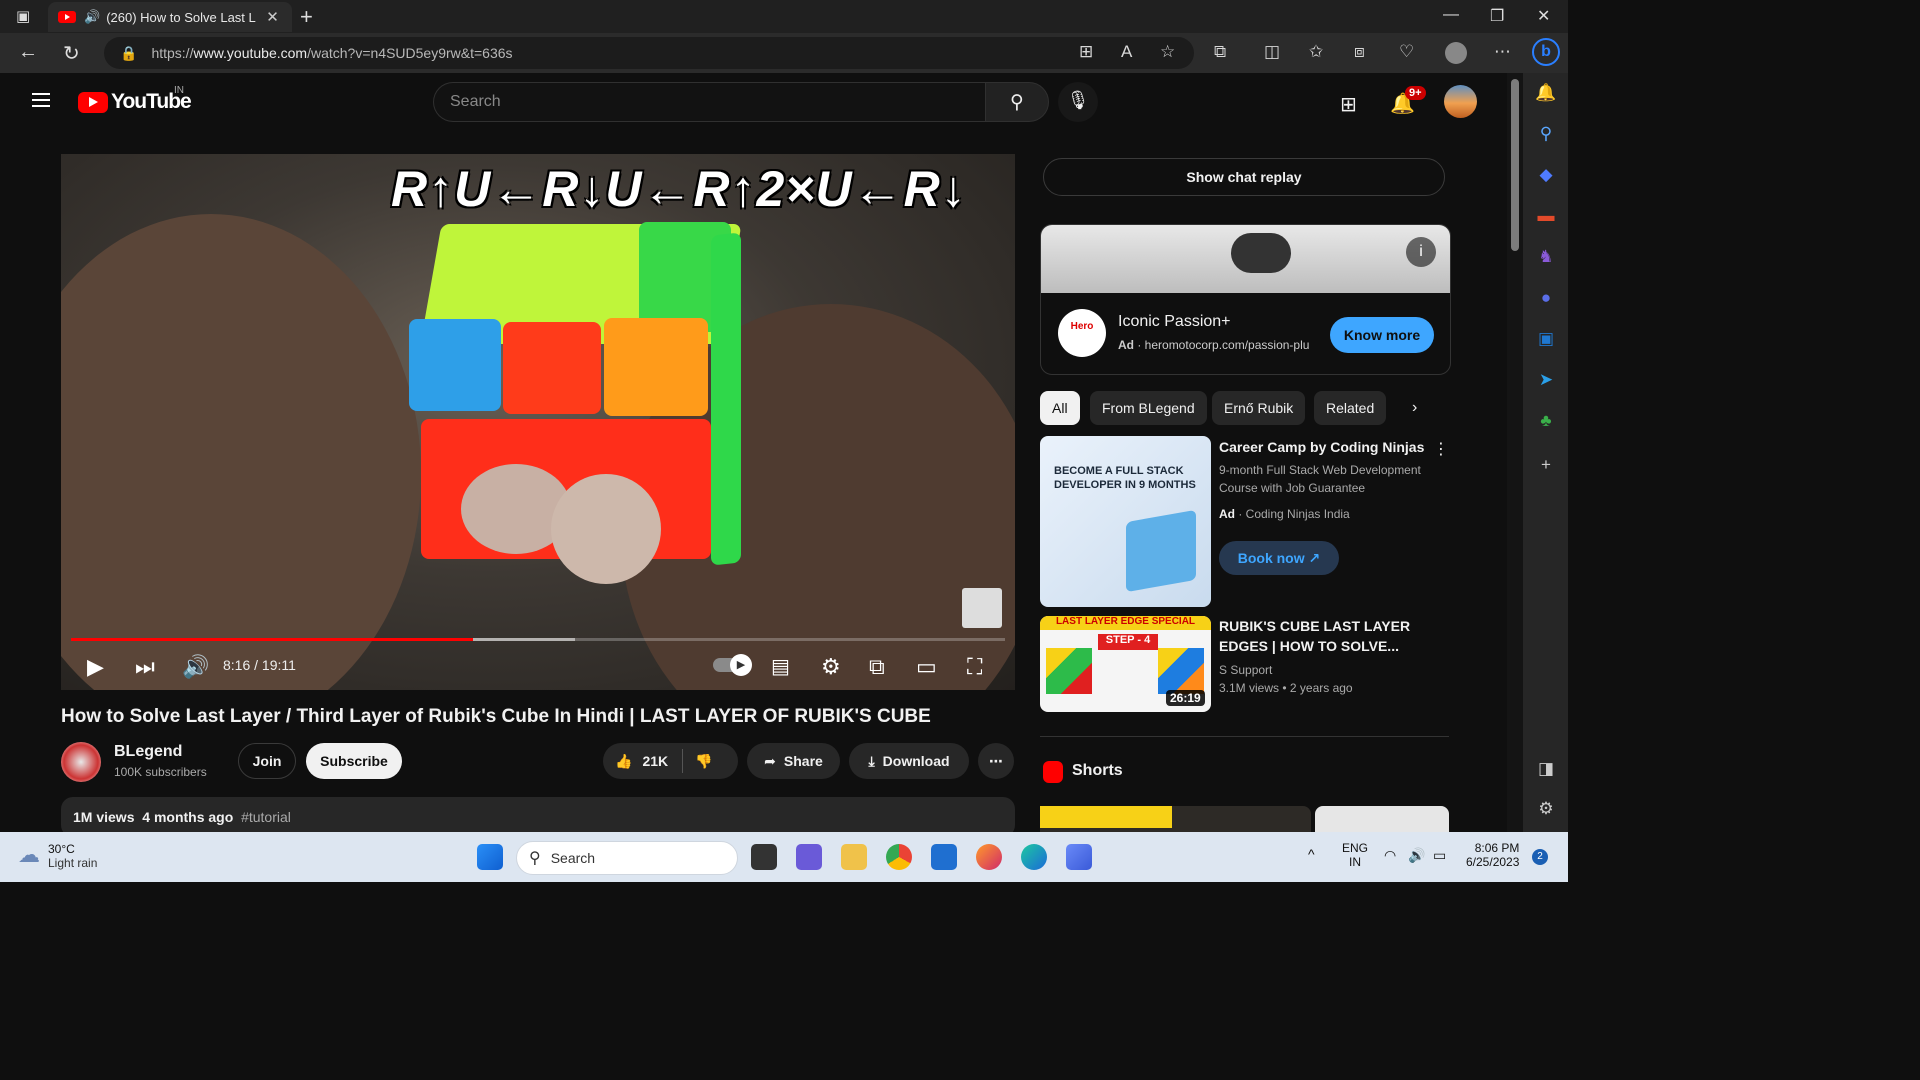 This screenshot has width=1920, height=1080. Describe the element at coordinates (1406, 52) in the screenshot. I see `performance-icon: ♡` at that location.